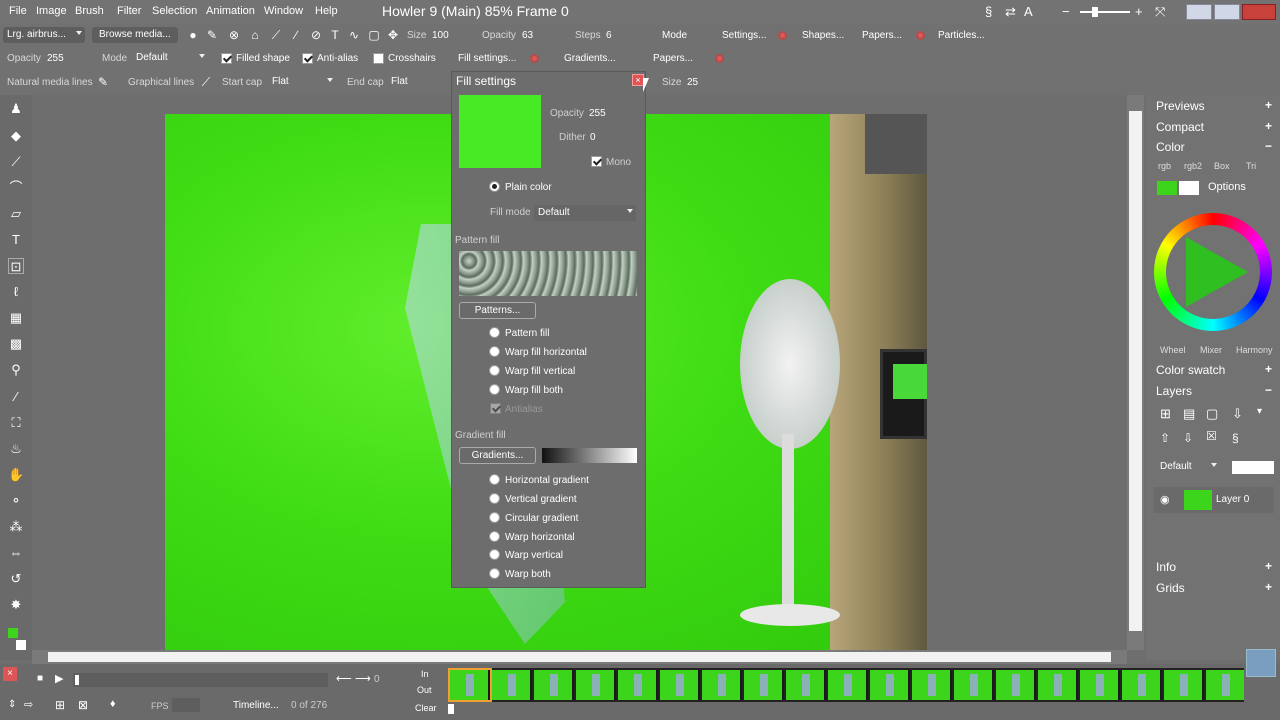  Describe the element at coordinates (51, 11) in the screenshot. I see `menu-image: Image` at that location.